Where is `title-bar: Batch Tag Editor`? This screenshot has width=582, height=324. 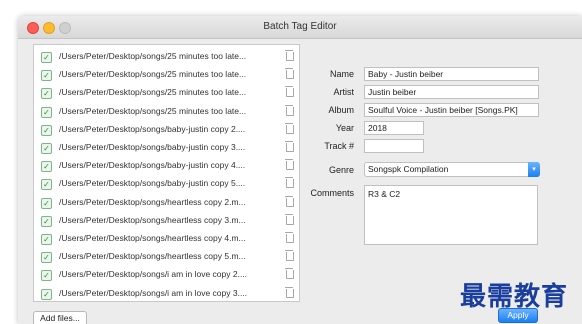 title-bar: Batch Tag Editor is located at coordinates (300, 27).